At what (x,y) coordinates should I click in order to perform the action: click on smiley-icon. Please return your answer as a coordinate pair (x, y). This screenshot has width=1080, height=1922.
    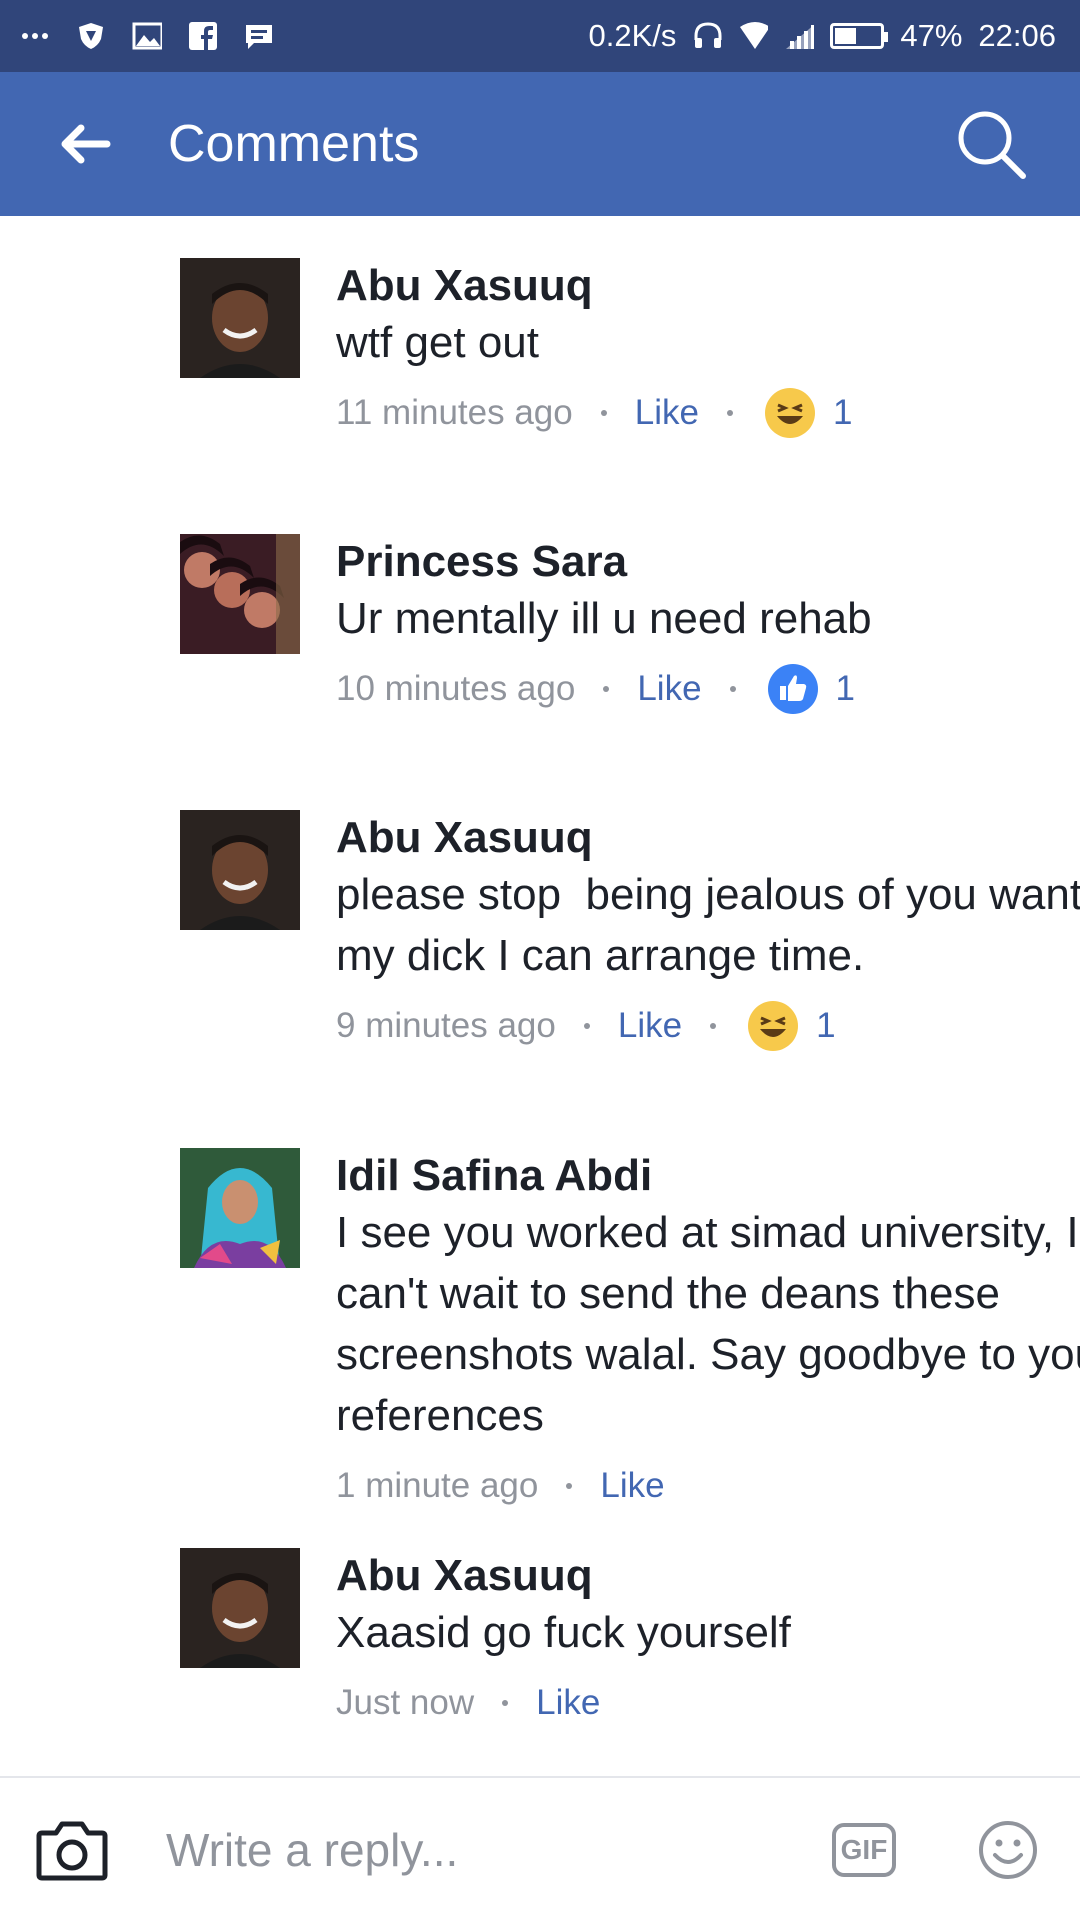
    Looking at the image, I should click on (1008, 1850).